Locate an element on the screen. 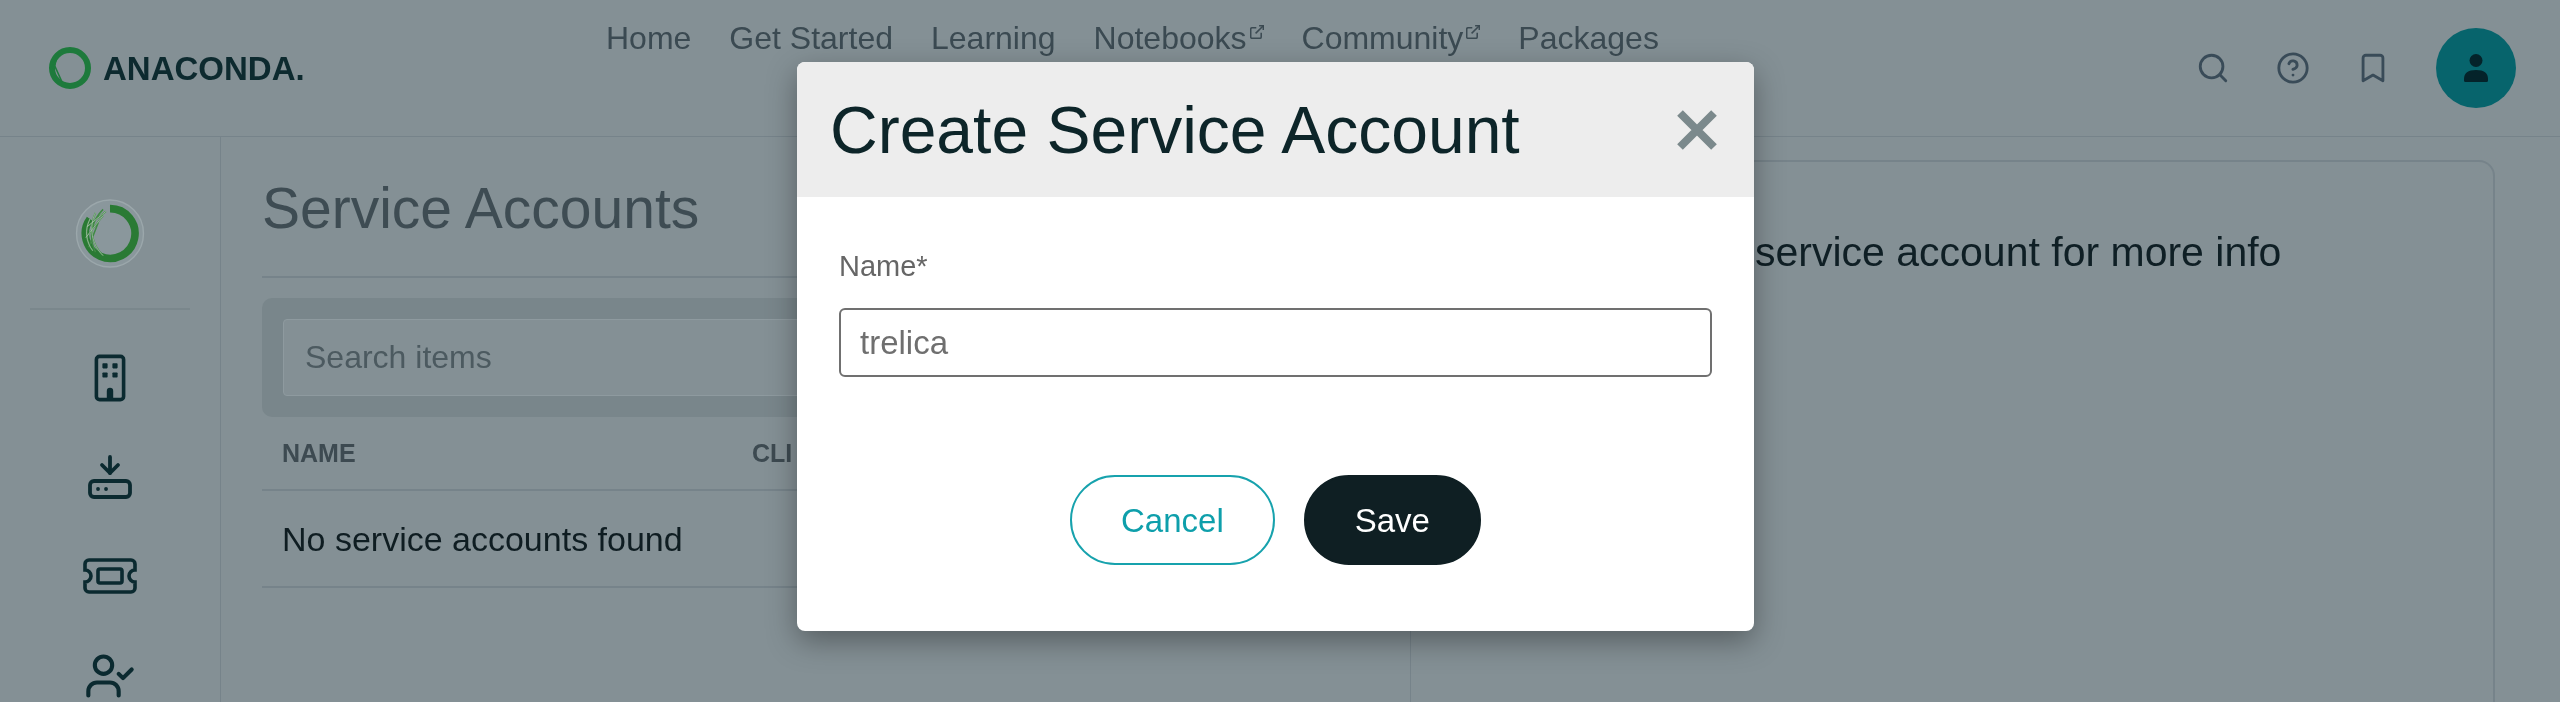  empty-table-message: No service accounts found is located at coordinates (482, 538).